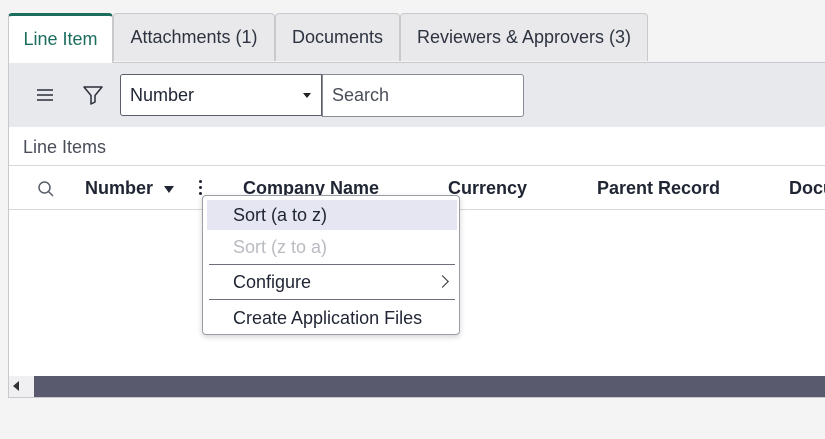 The height and width of the screenshot is (439, 825). Describe the element at coordinates (169, 189) in the screenshot. I see `sort-descending-icon` at that location.